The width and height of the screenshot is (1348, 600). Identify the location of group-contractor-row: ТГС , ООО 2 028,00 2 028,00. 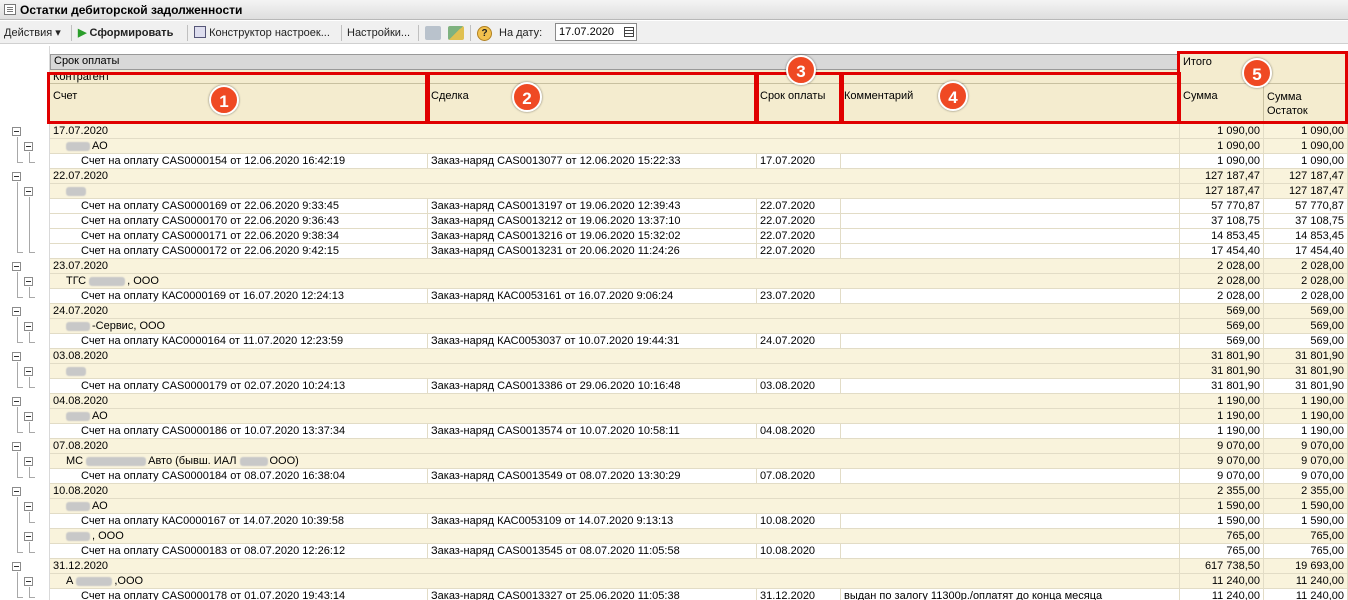
(674, 281).